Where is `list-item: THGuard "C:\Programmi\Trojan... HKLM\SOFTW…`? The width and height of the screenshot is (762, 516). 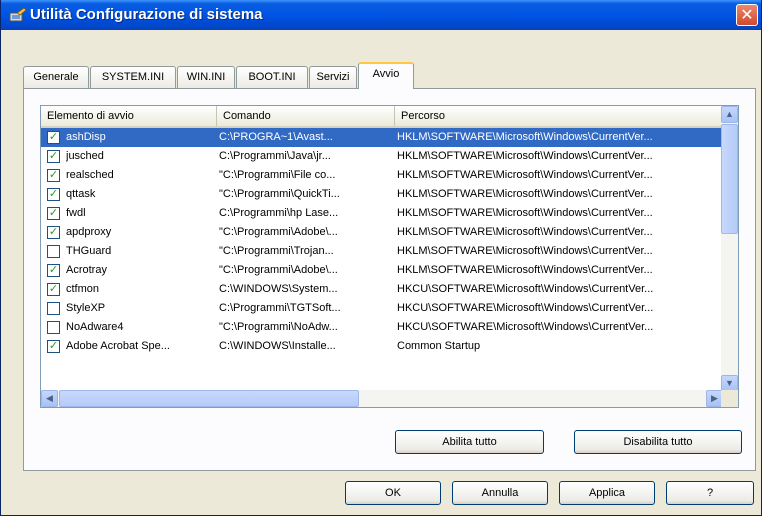
list-item: THGuard "C:\Programmi\Trojan... HKLM\SOFTW… is located at coordinates (382, 251).